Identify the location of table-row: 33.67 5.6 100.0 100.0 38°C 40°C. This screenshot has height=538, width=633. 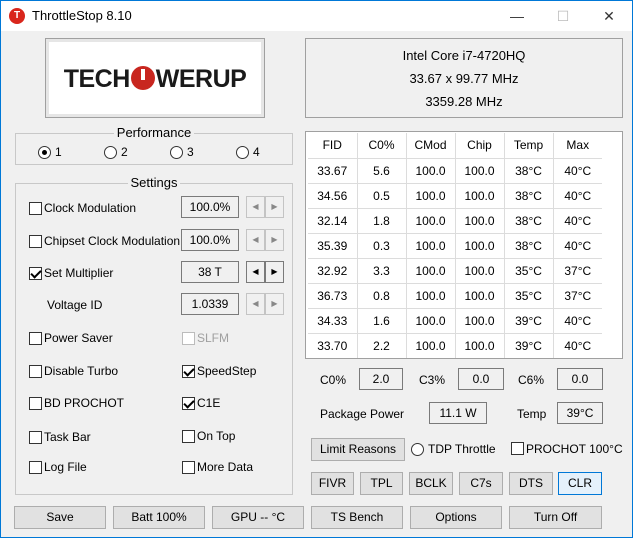
(455, 171).